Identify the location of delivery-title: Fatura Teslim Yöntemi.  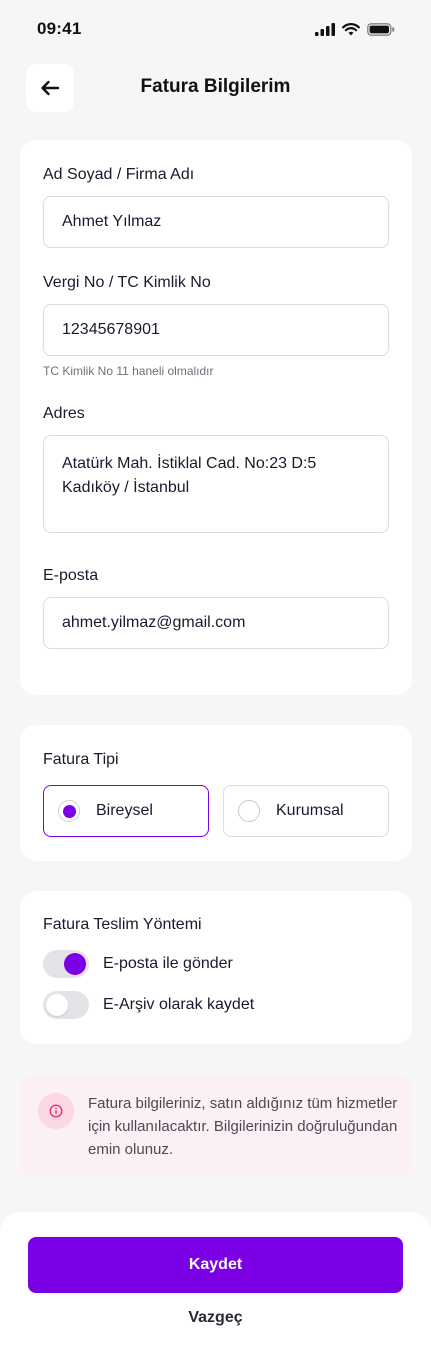
(122, 924).